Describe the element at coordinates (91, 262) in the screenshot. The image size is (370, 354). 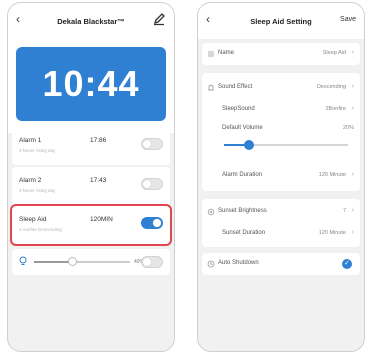
I see `volume-row: 40%` at that location.